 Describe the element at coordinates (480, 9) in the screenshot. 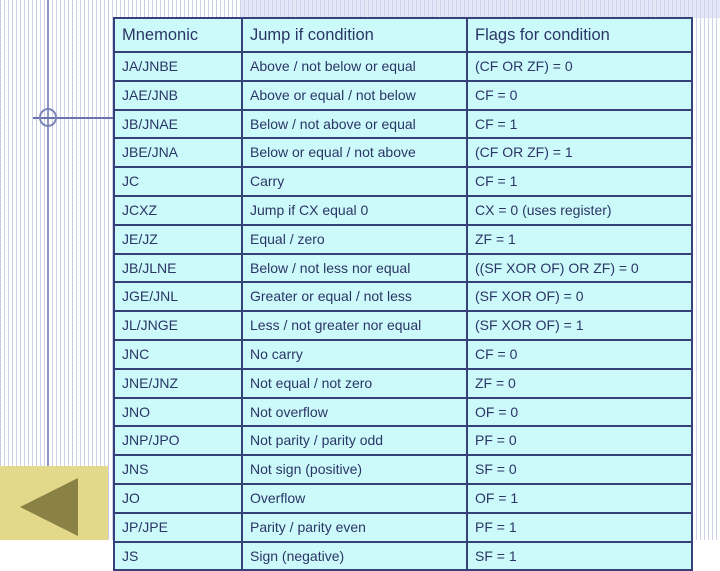

I see `background-tint-panel` at that location.